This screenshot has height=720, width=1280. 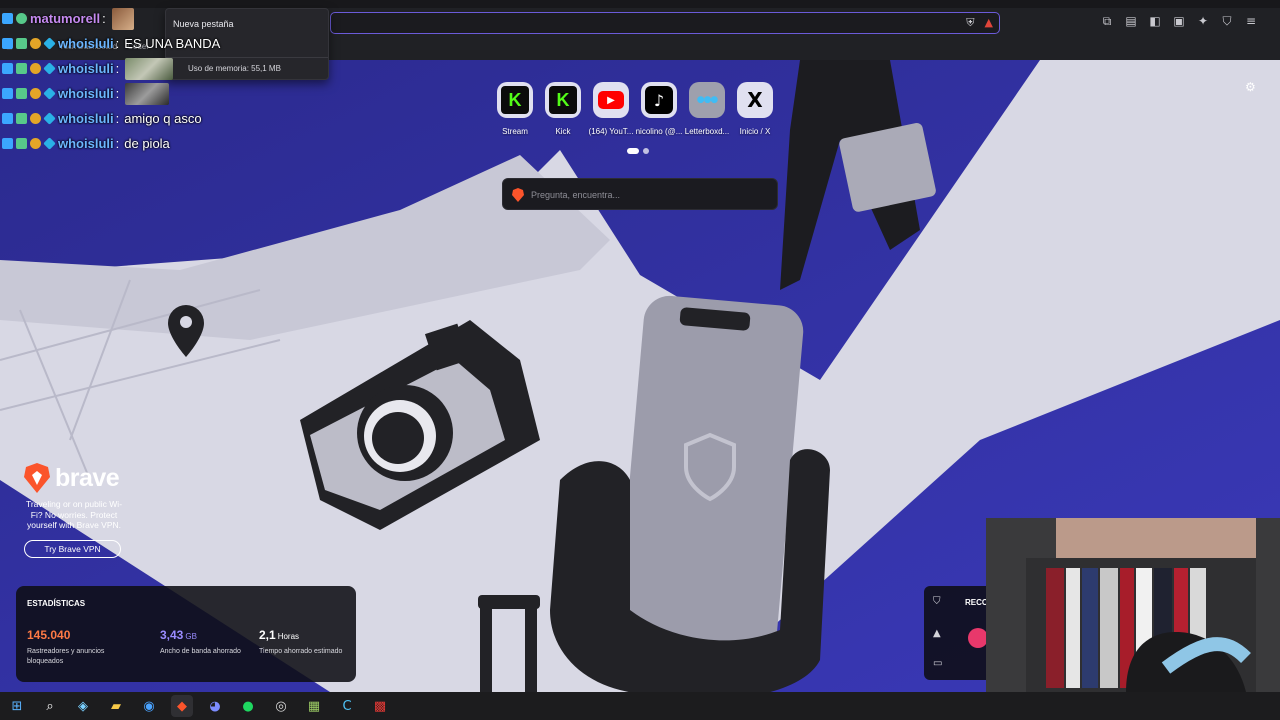 I want to click on chat-message: whoisluli: de piola, so click(x=167, y=143).